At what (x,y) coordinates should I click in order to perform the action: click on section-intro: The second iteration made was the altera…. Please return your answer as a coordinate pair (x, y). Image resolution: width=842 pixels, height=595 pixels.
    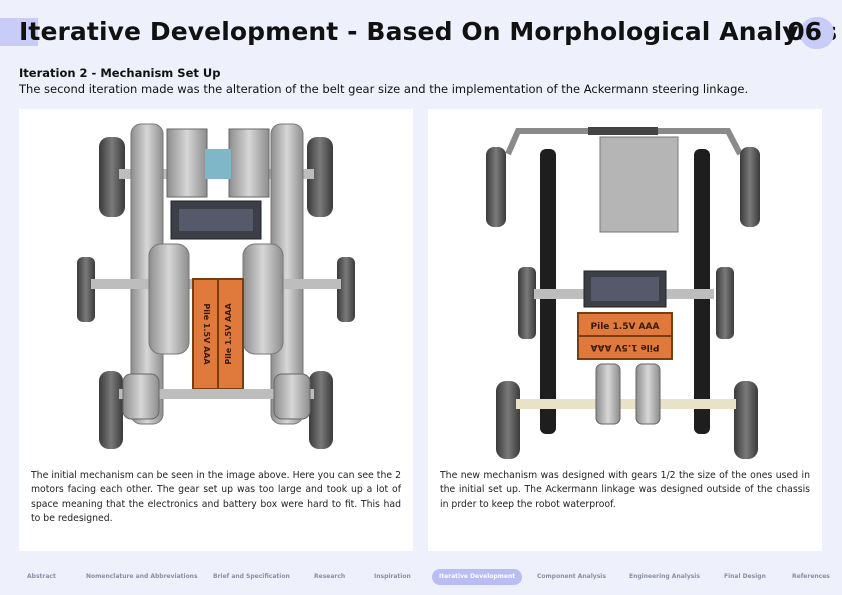
    Looking at the image, I should click on (384, 89).